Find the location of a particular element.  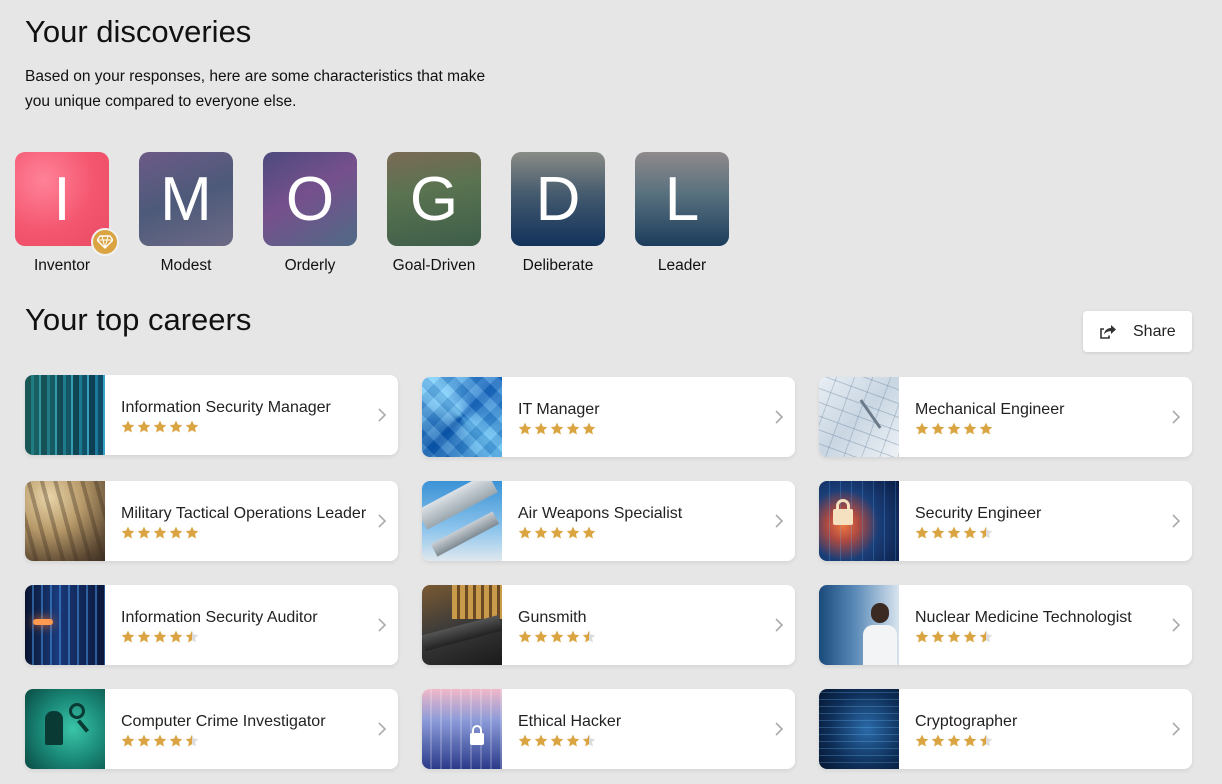

career-card-information-security-auditor: Information Security Auditor is located at coordinates (211, 625).